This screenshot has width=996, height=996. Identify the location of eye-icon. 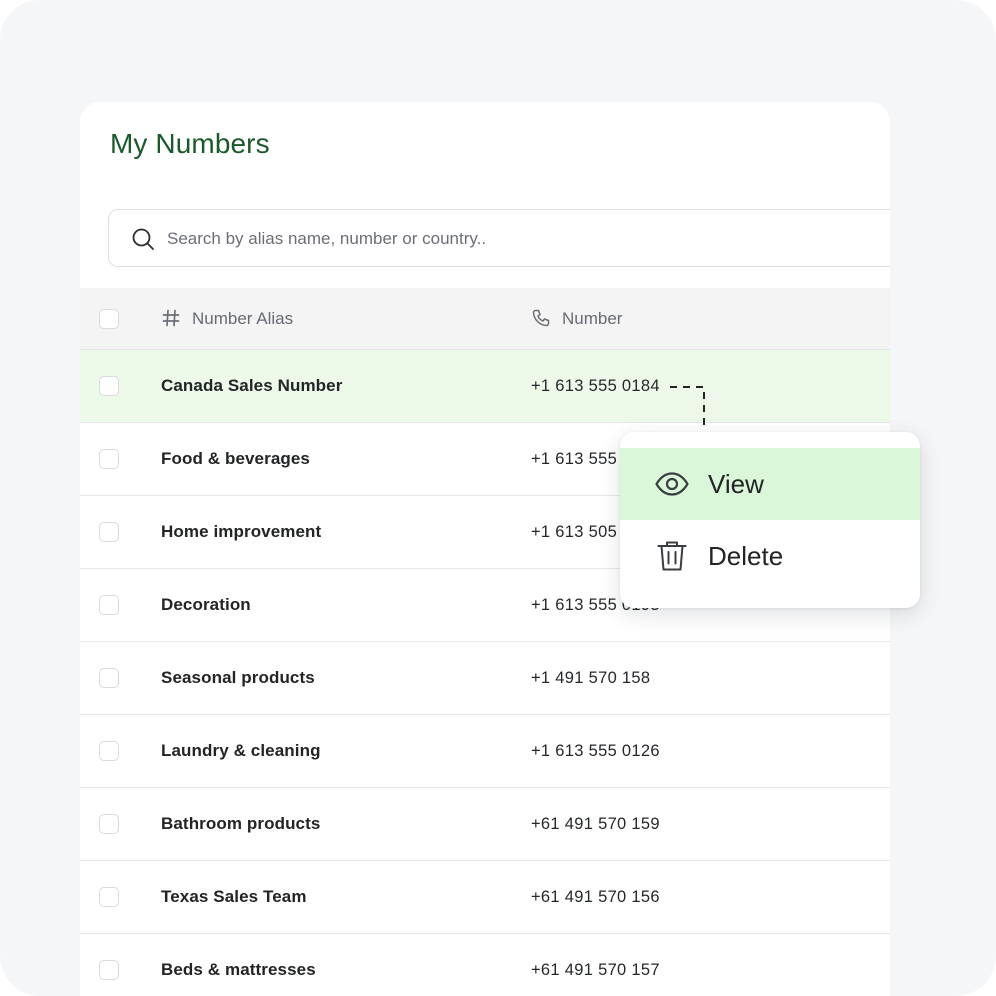
(672, 484).